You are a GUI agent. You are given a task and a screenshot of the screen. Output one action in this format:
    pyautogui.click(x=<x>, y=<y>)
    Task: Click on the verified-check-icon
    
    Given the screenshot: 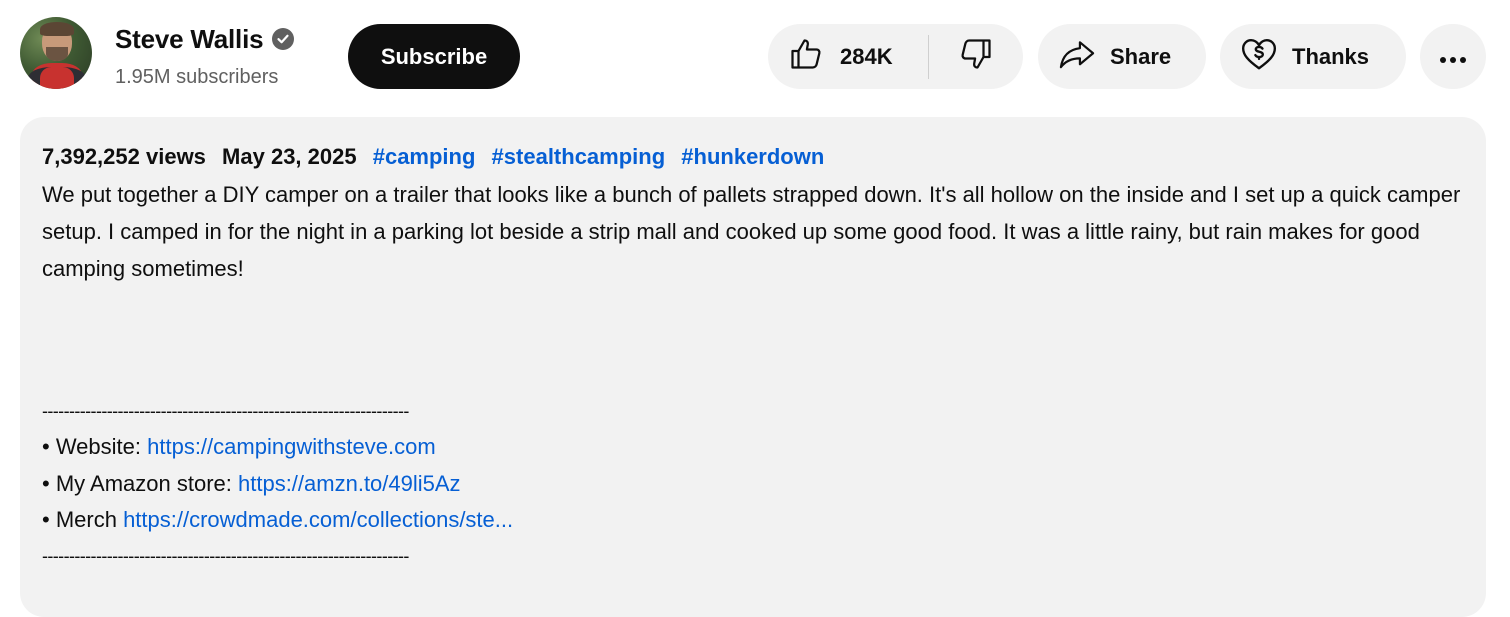 What is the action you would take?
    pyautogui.click(x=283, y=39)
    